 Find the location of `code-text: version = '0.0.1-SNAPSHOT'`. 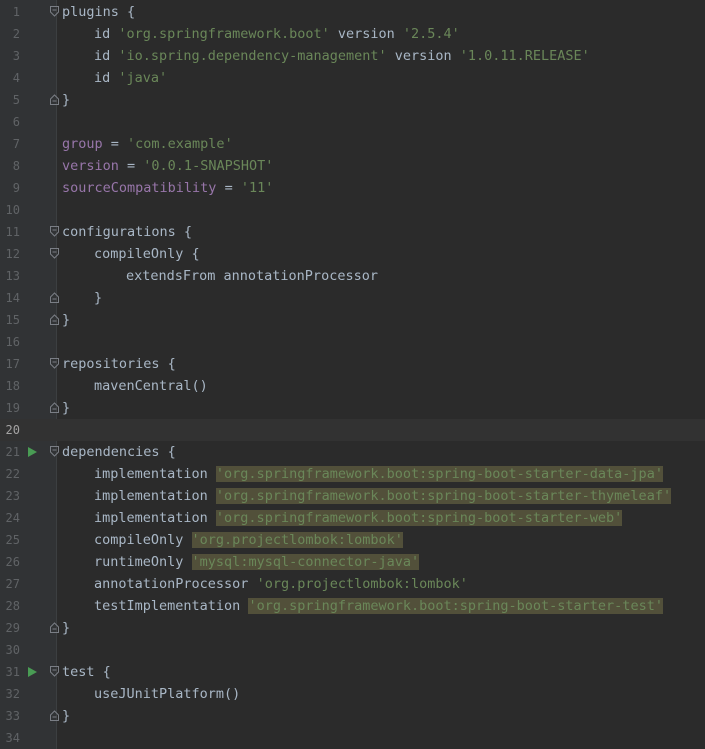

code-text: version = '0.0.1-SNAPSHOT' is located at coordinates (167, 166).